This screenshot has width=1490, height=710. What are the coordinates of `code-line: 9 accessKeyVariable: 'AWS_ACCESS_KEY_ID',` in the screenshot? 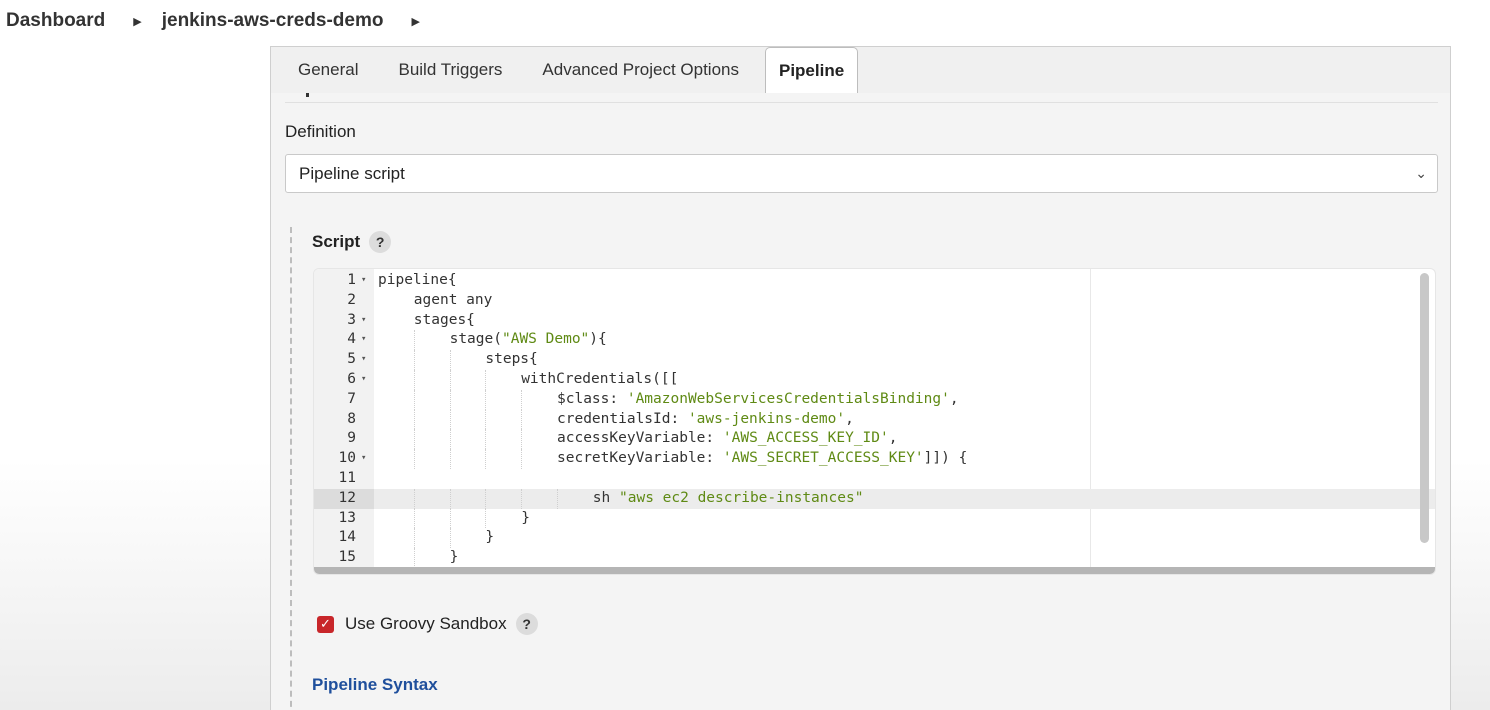 It's located at (874, 439).